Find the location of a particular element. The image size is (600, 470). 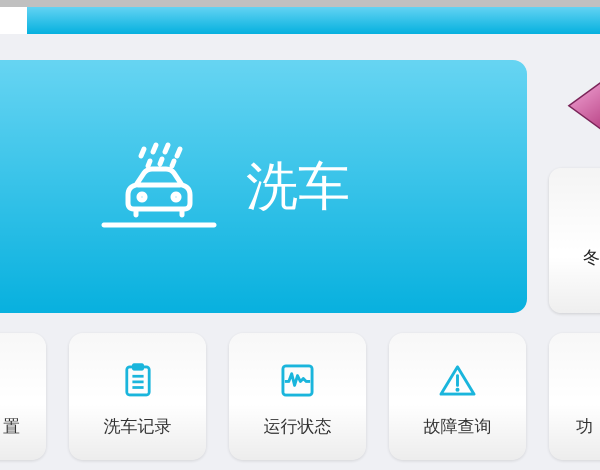

home-tab is located at coordinates (13, 20).